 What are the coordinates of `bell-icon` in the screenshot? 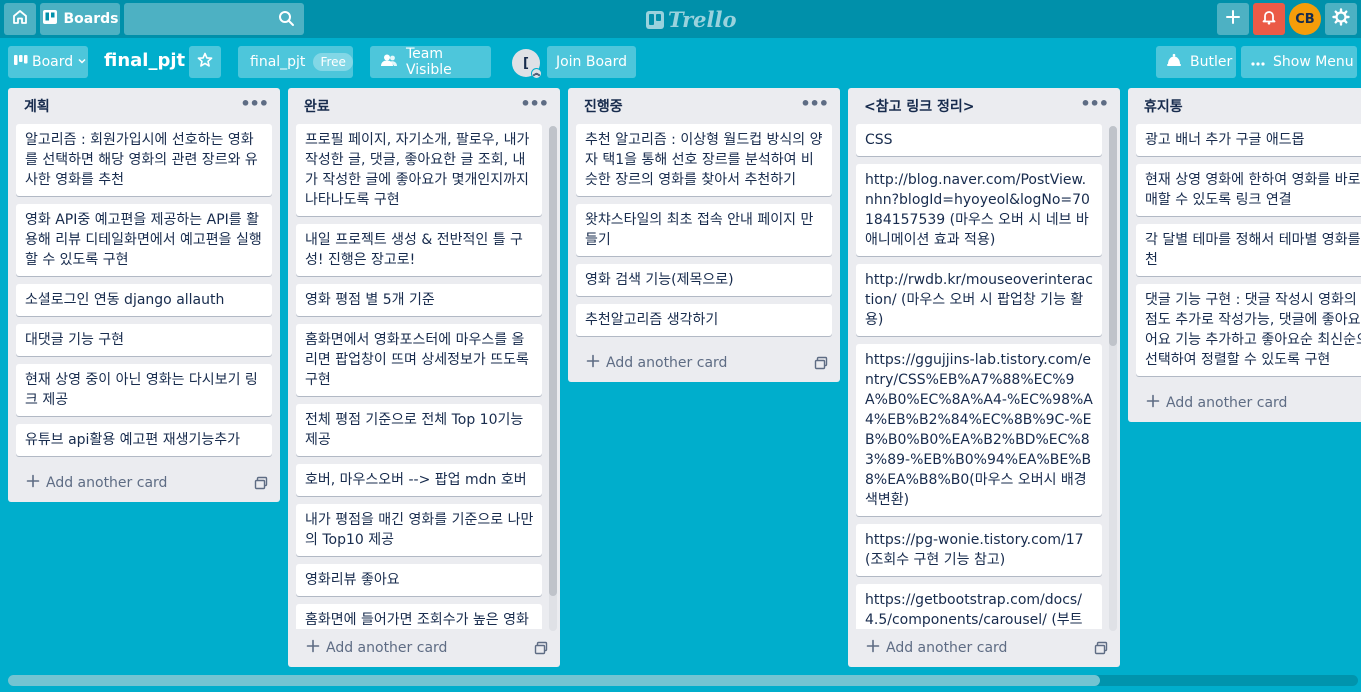 It's located at (1269, 19).